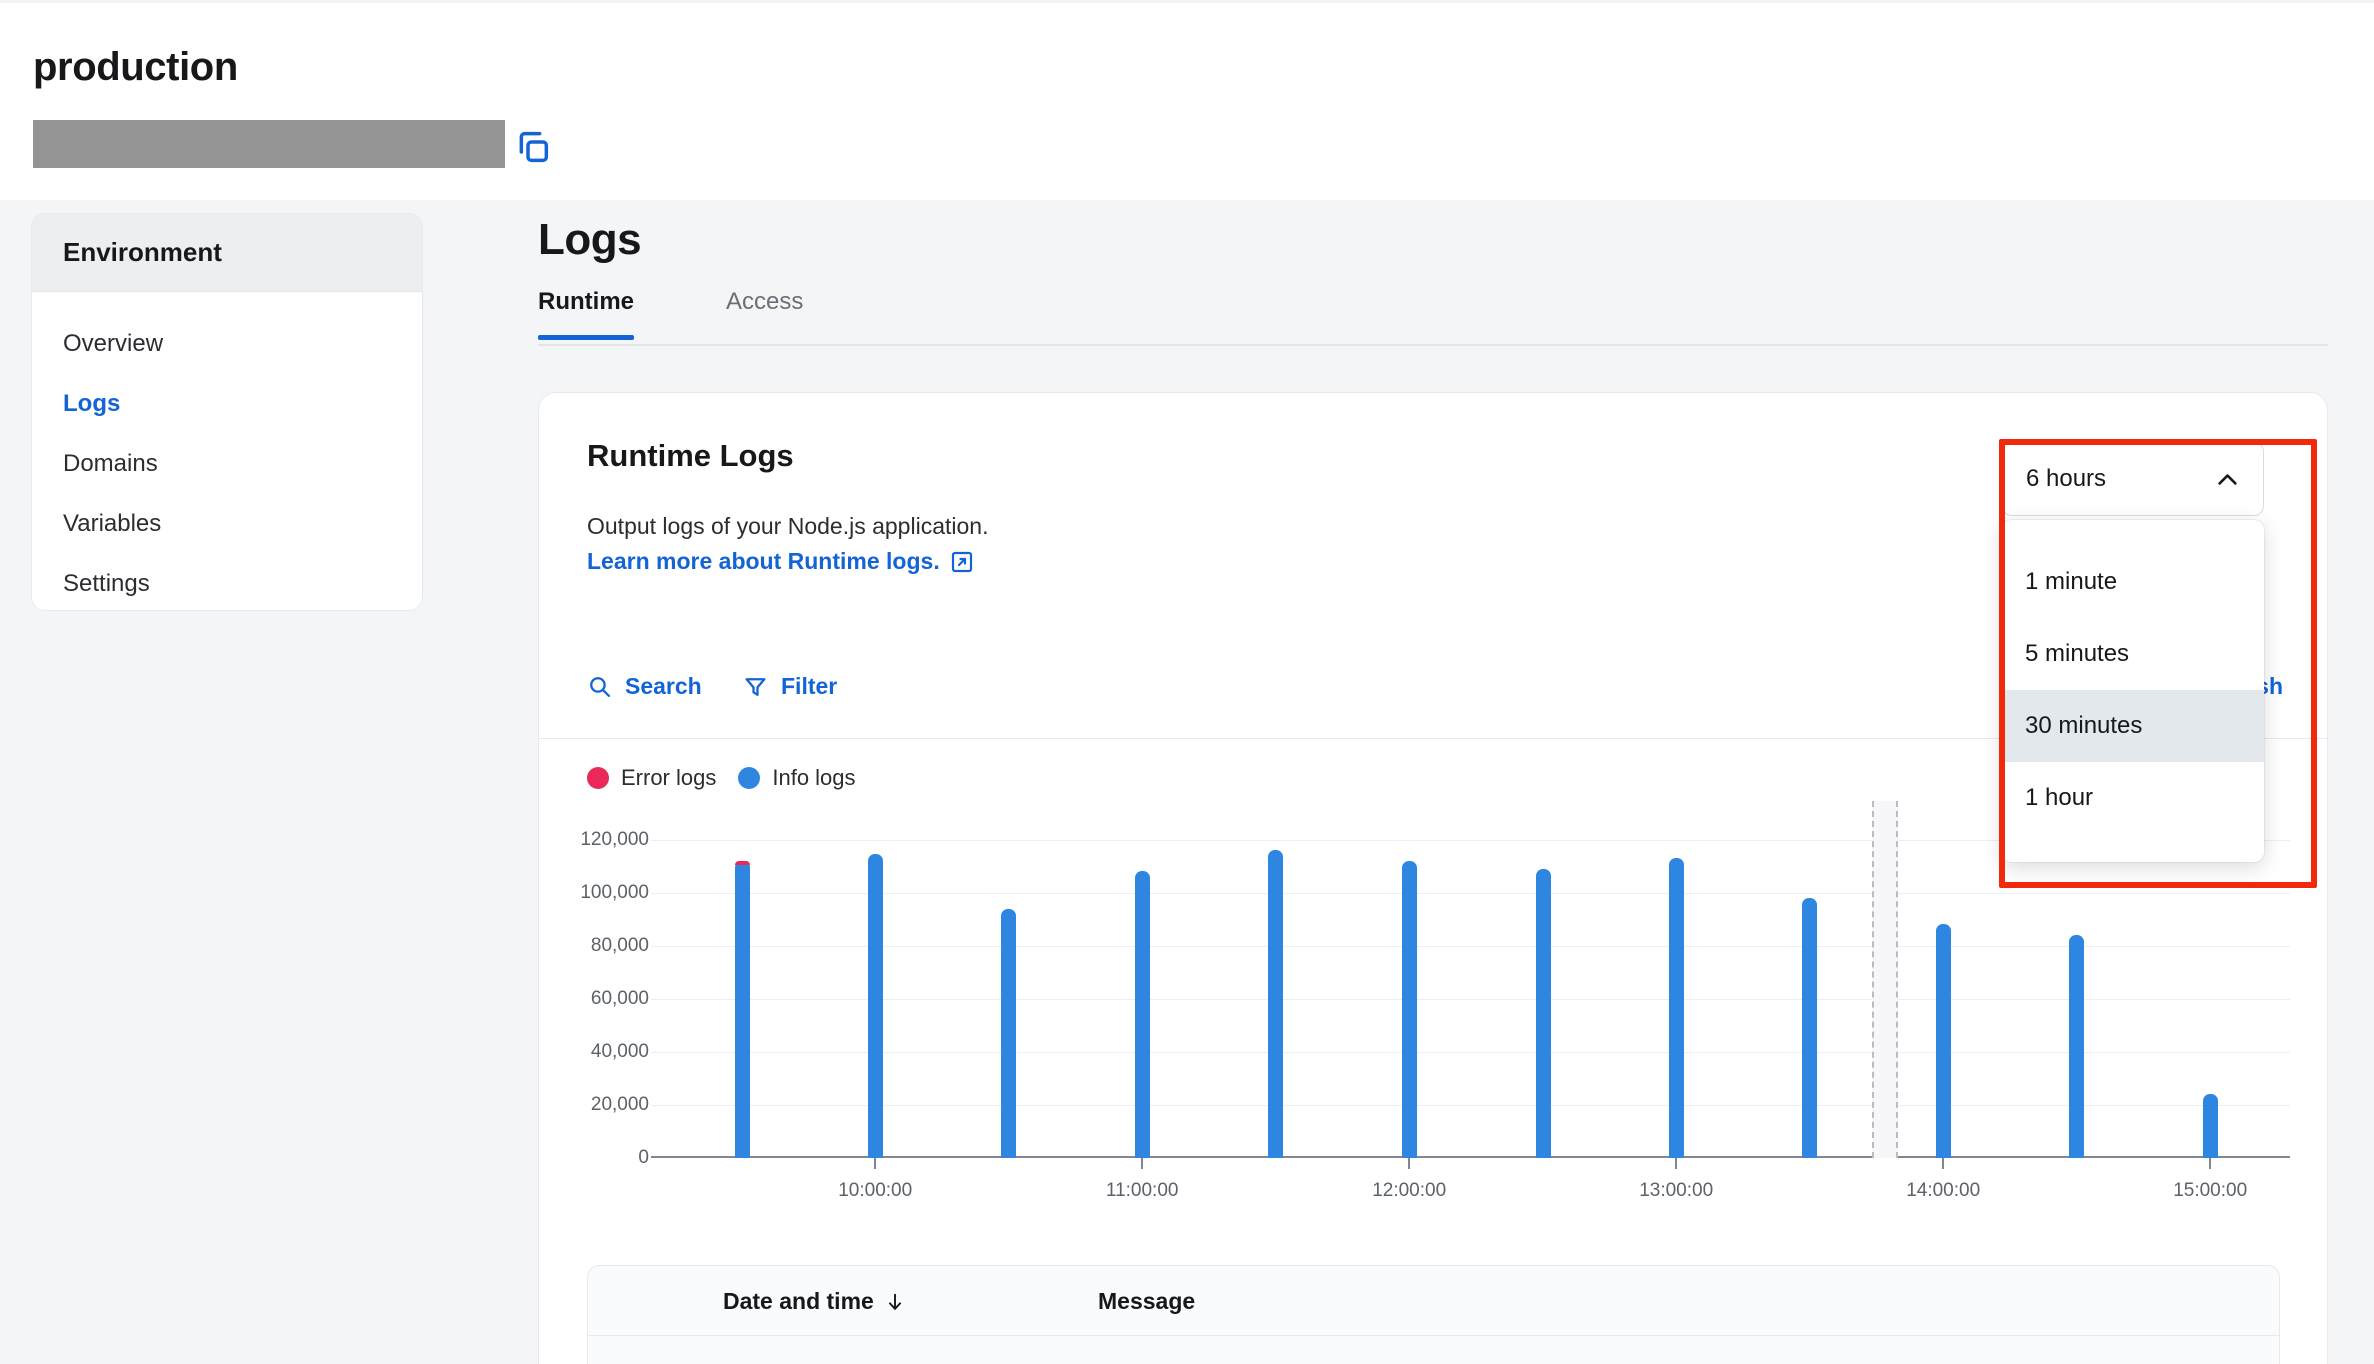 The width and height of the screenshot is (2374, 1364). I want to click on search-button: Search, so click(644, 686).